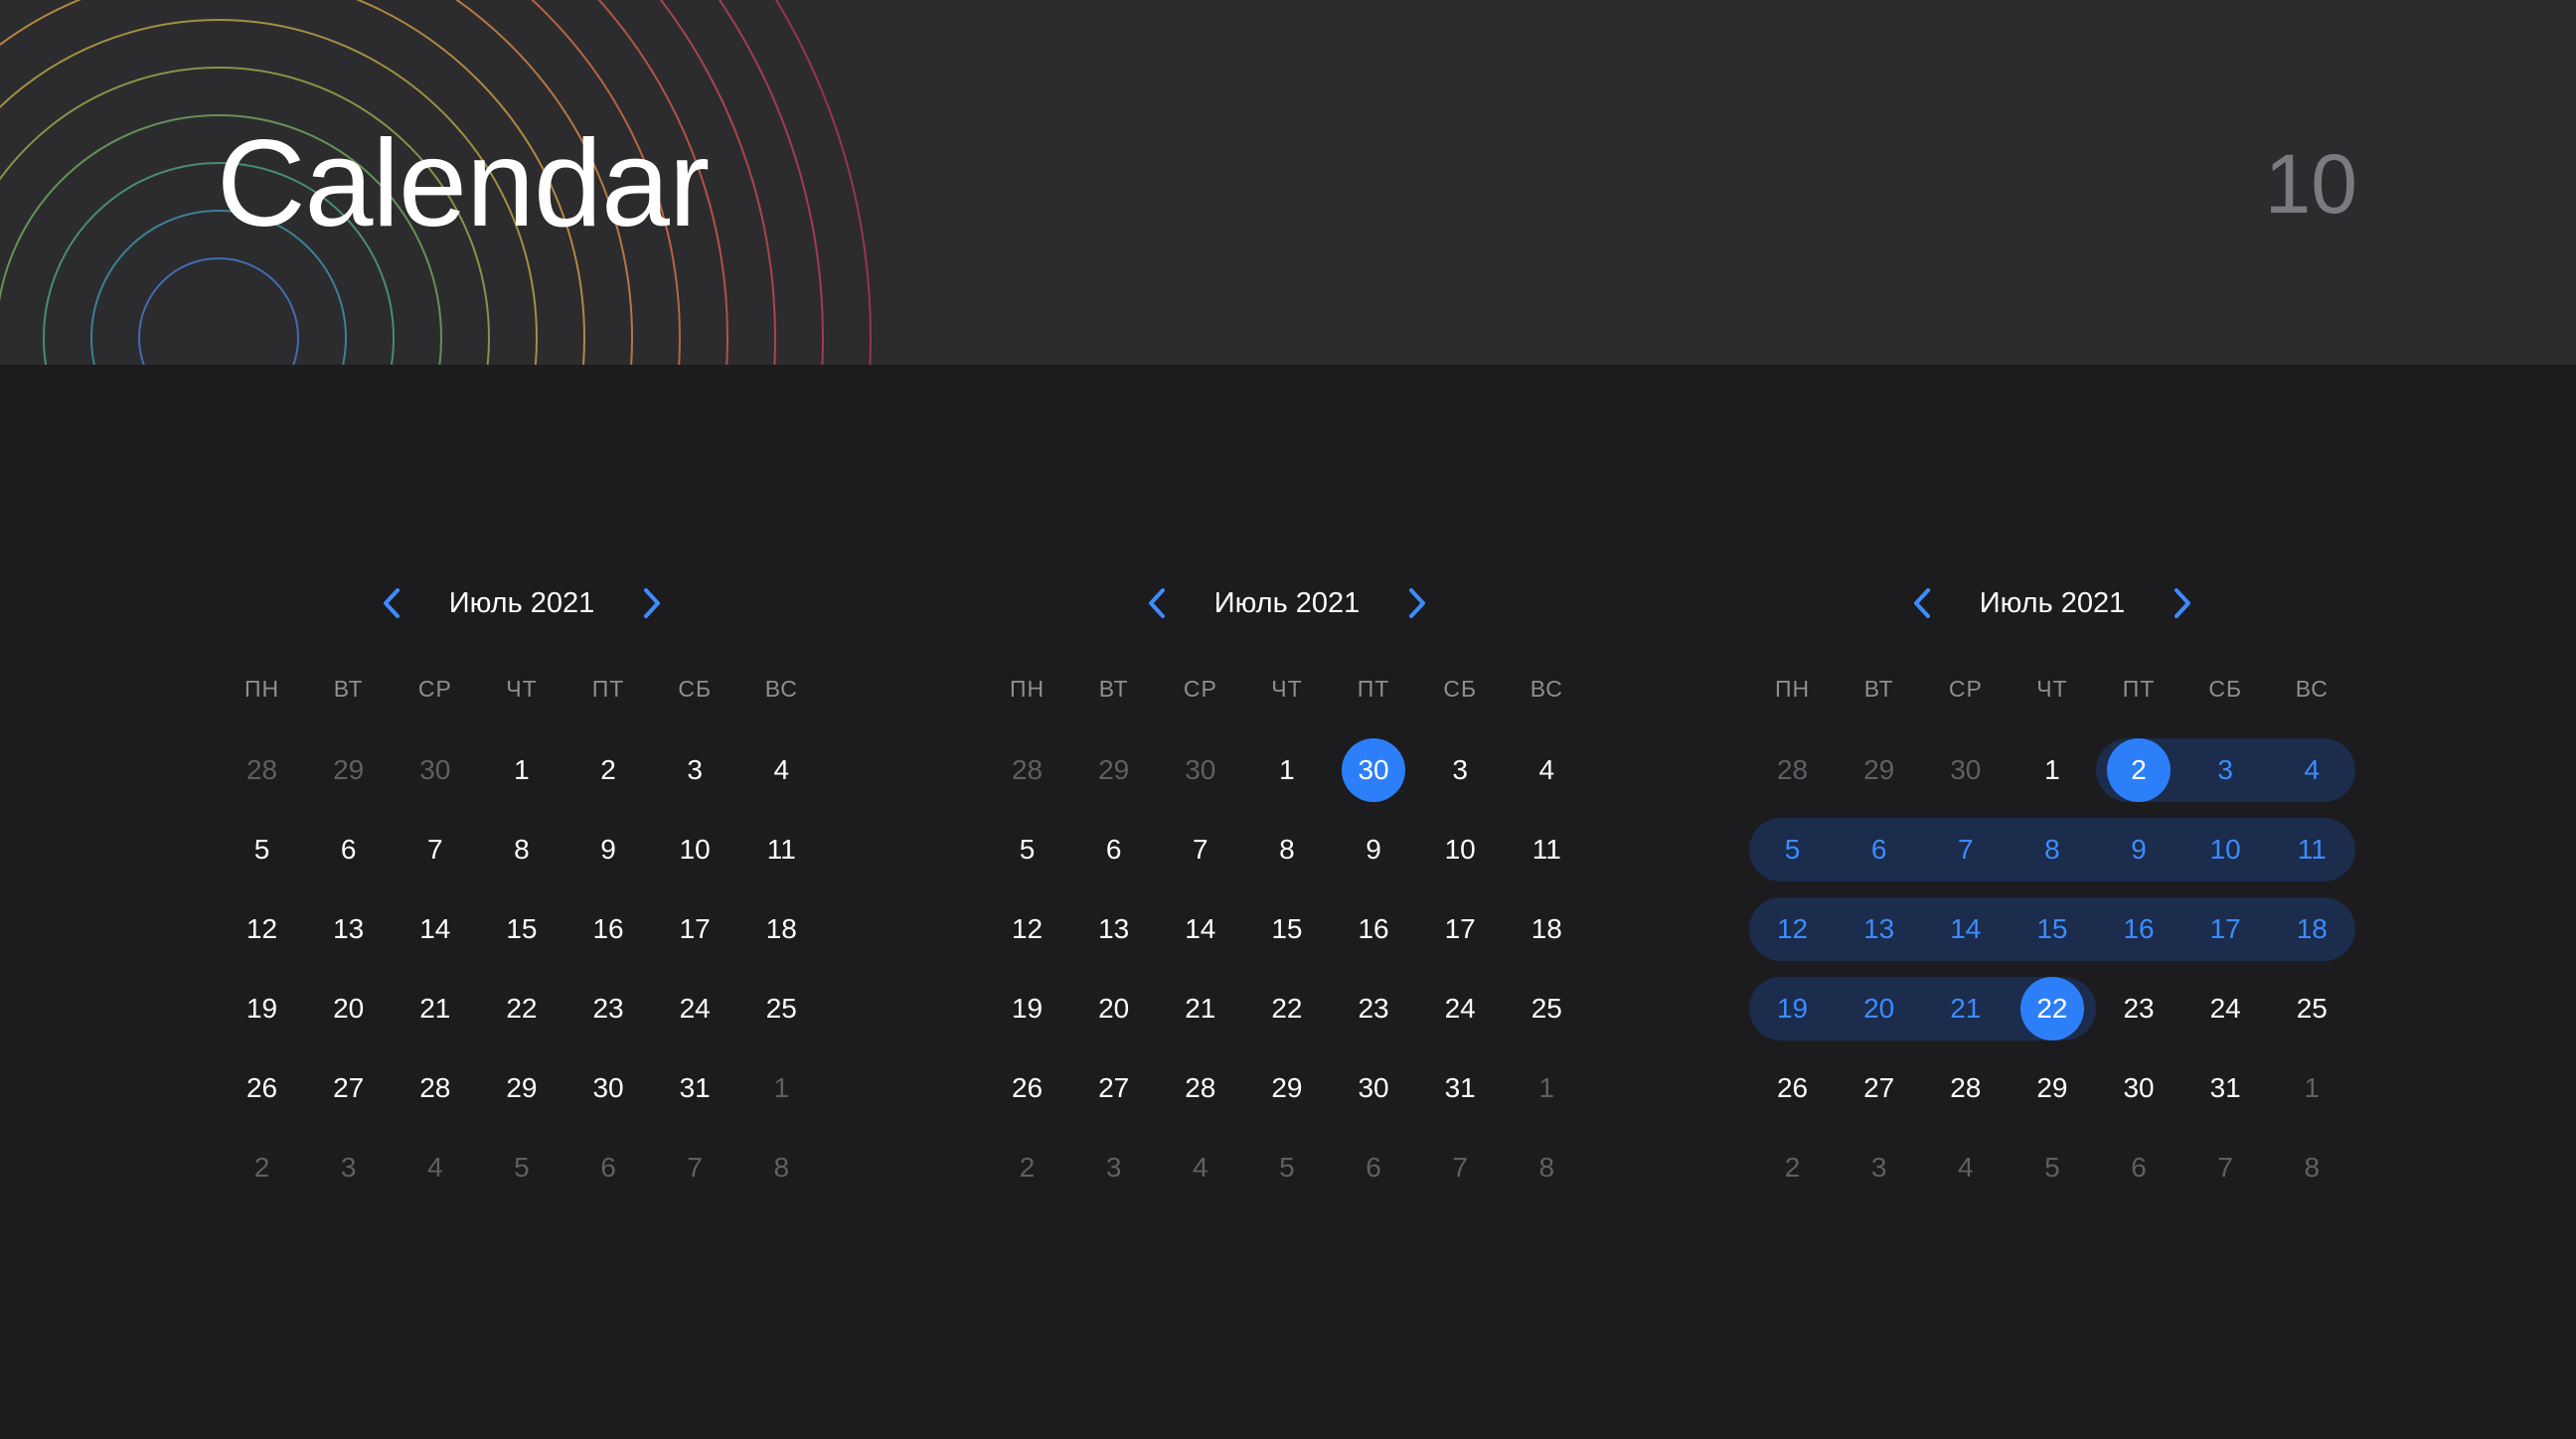 The image size is (2576, 1439). I want to click on day-cell-selected: 22, so click(2052, 1008).